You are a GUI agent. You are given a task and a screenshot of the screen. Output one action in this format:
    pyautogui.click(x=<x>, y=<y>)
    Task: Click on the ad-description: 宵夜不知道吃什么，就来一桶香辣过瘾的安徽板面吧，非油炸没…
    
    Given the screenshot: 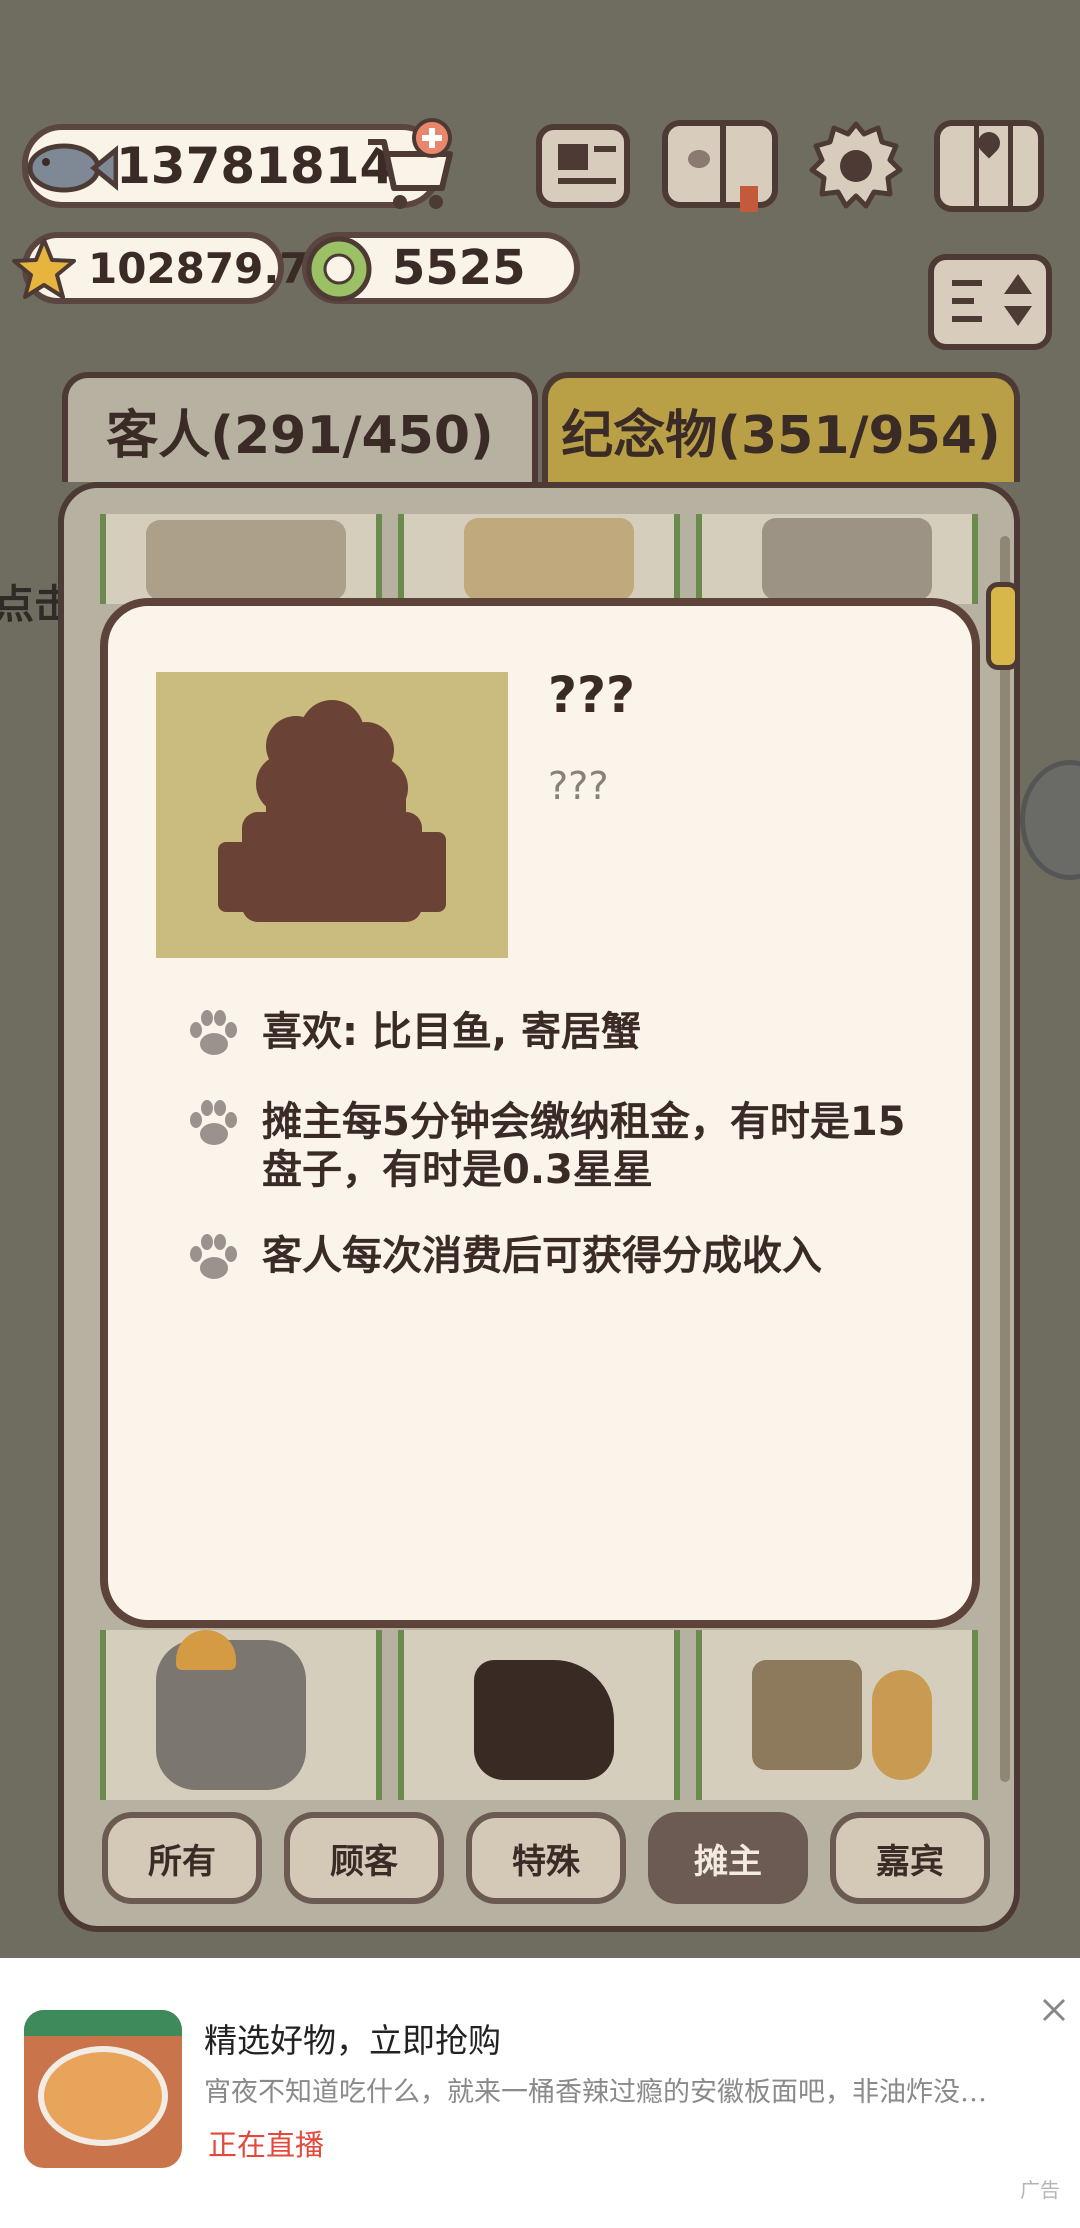 What is the action you would take?
    pyautogui.click(x=614, y=2089)
    